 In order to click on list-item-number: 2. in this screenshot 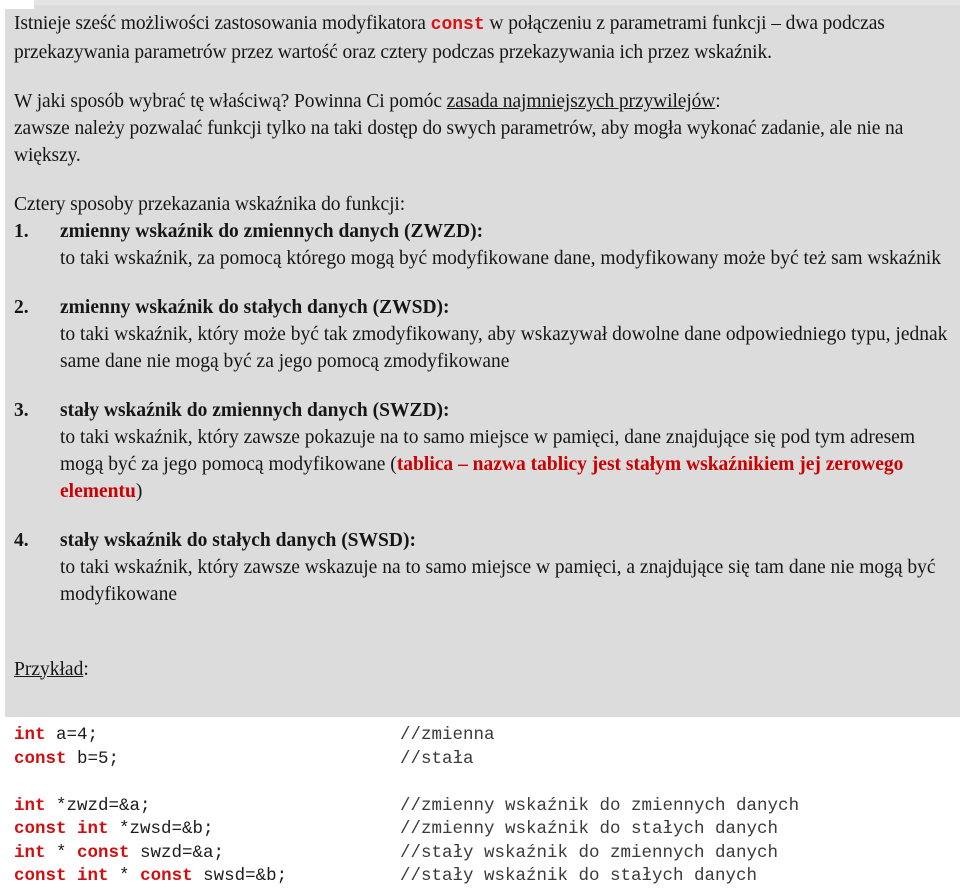, I will do `click(21, 307)`.